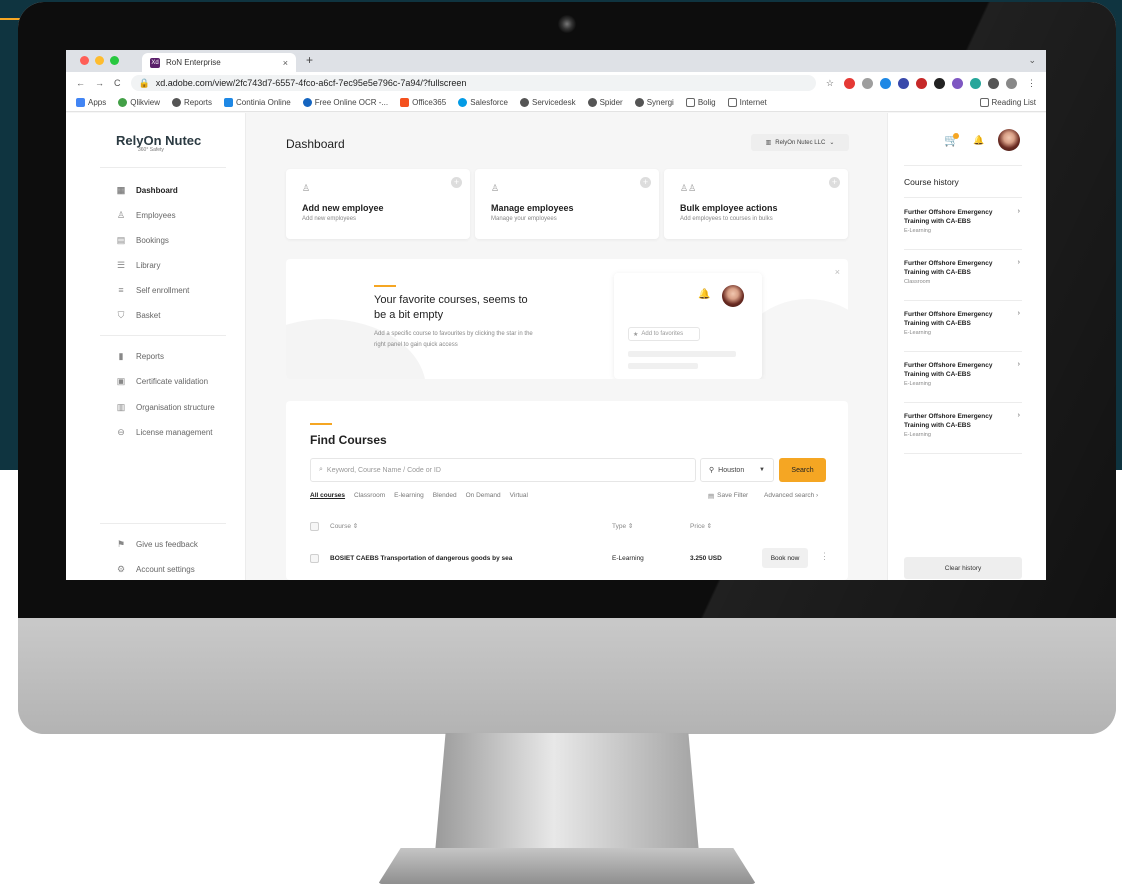 This screenshot has height=884, width=1122. I want to click on gear-icon: ⚙, so click(121, 569).